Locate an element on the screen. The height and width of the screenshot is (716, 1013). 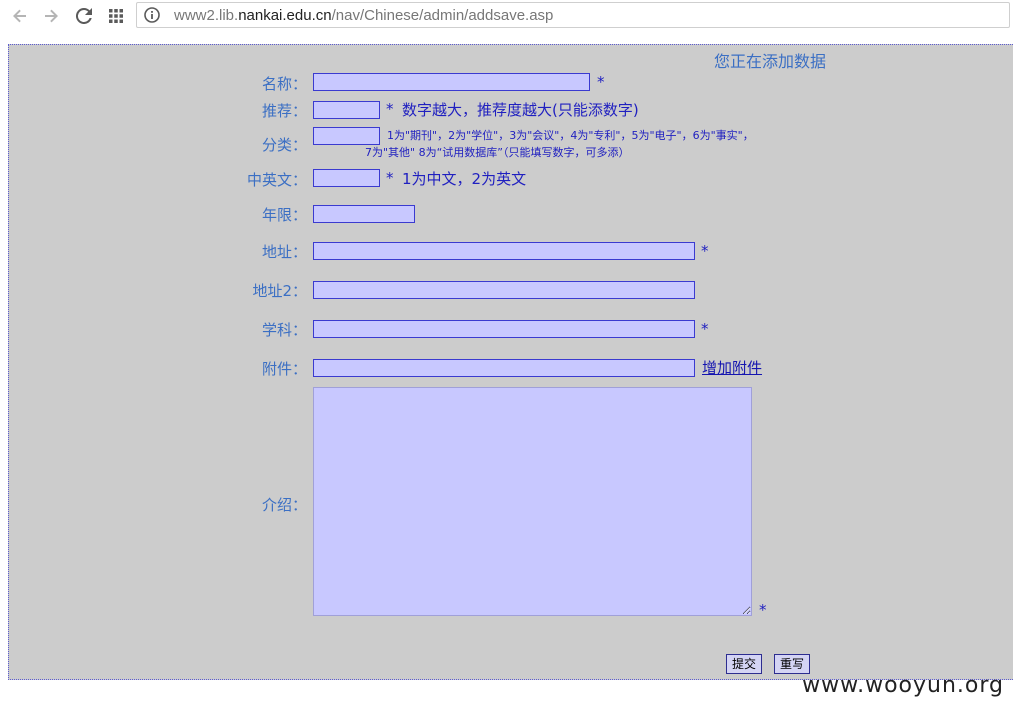
arrow-right-icon is located at coordinates (51, 16).